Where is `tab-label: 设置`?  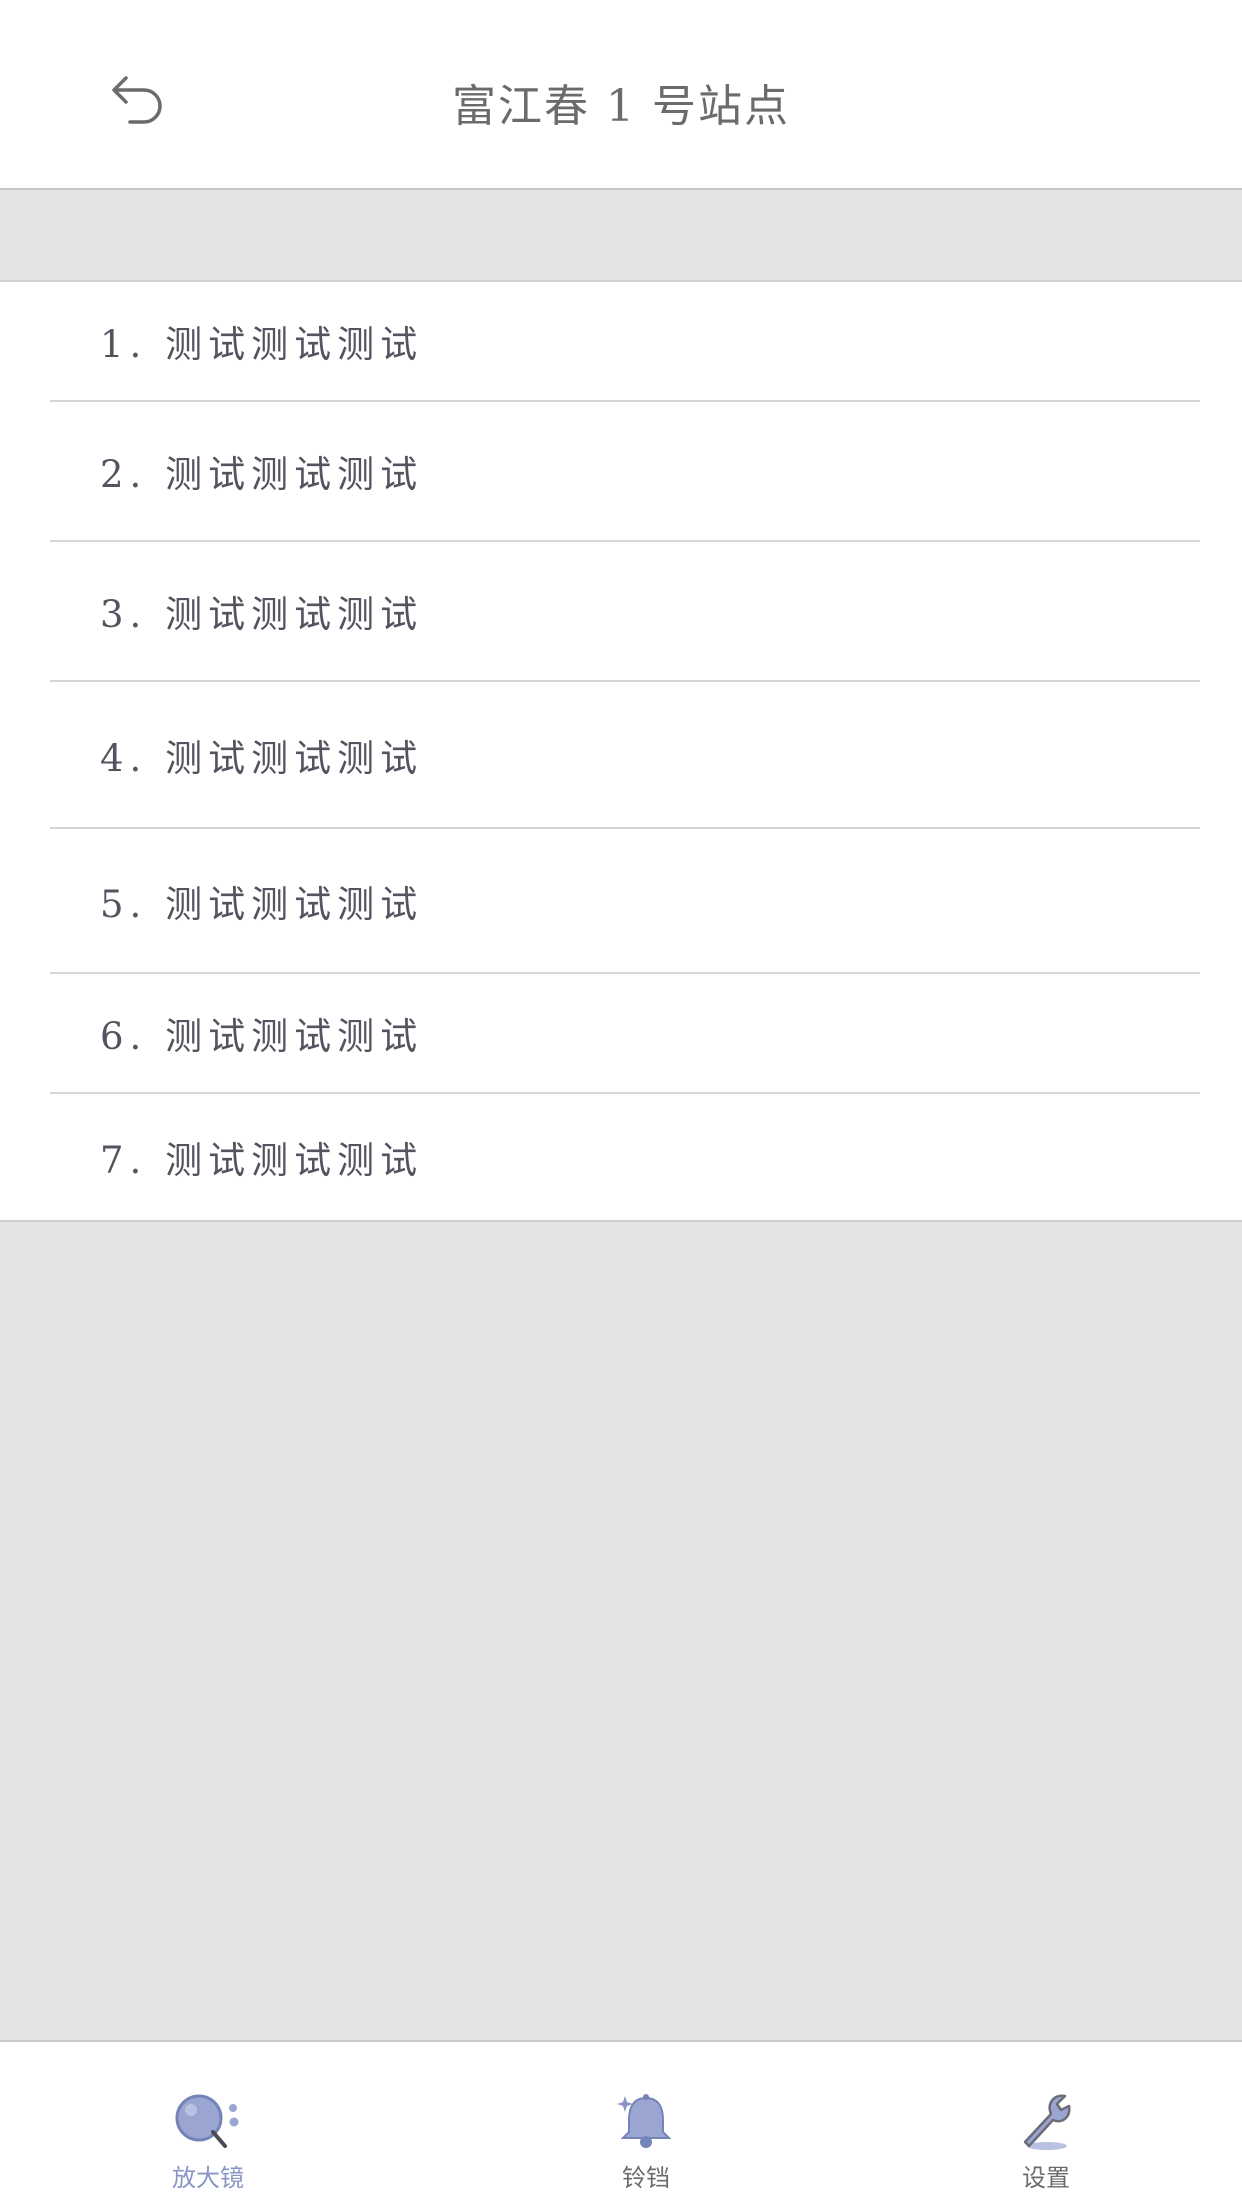
tab-label: 设置 is located at coordinates (1046, 2178).